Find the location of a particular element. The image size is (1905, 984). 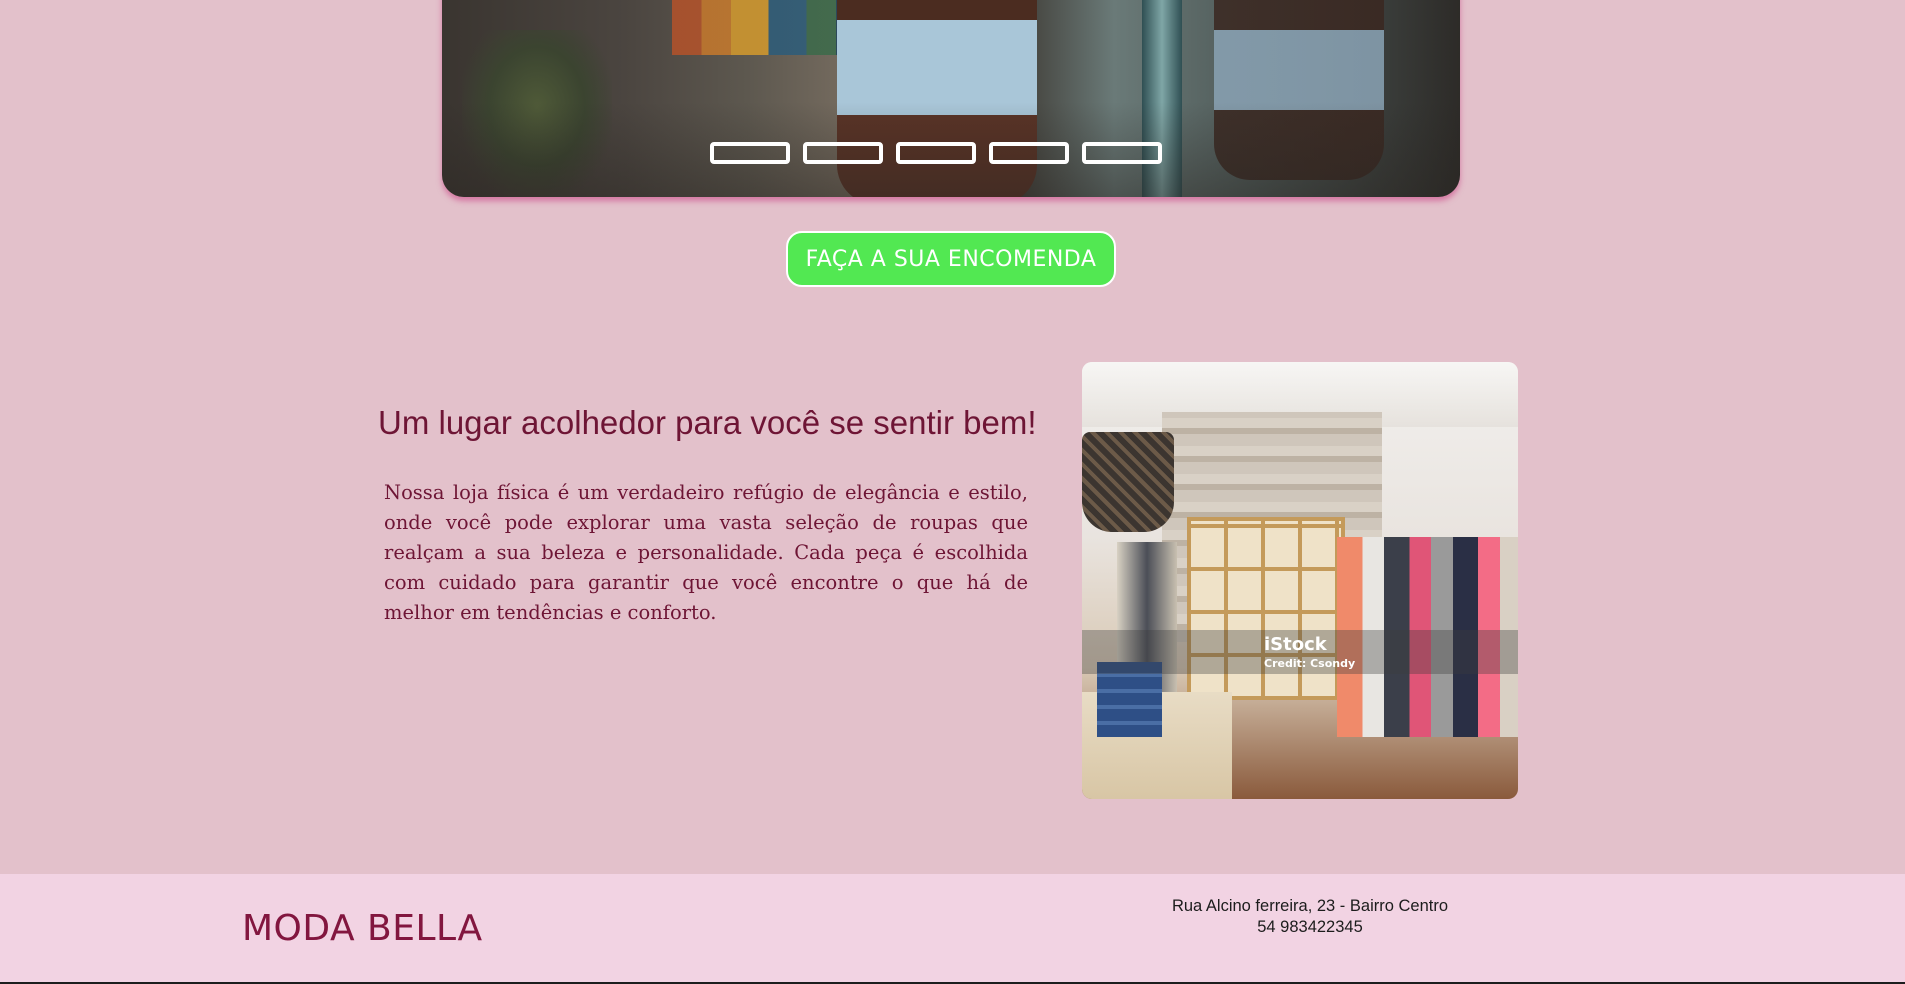

hero-carousel is located at coordinates (951, 98).